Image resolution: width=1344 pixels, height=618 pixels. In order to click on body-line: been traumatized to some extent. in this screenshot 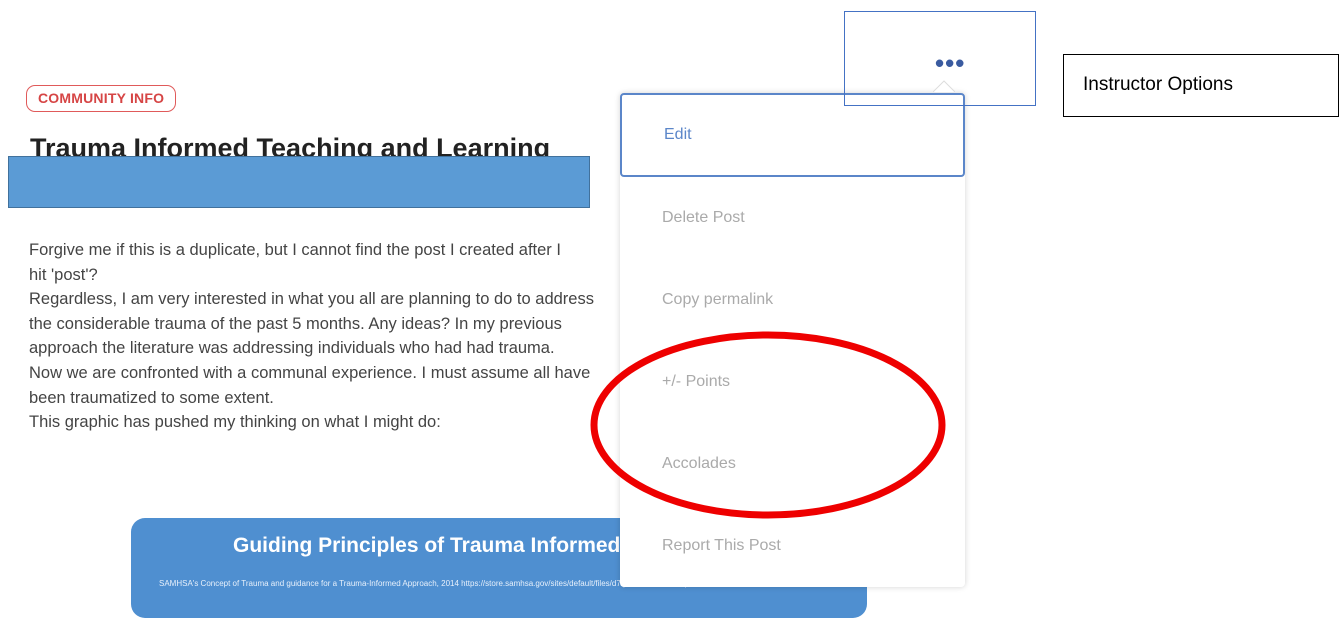, I will do `click(151, 397)`.